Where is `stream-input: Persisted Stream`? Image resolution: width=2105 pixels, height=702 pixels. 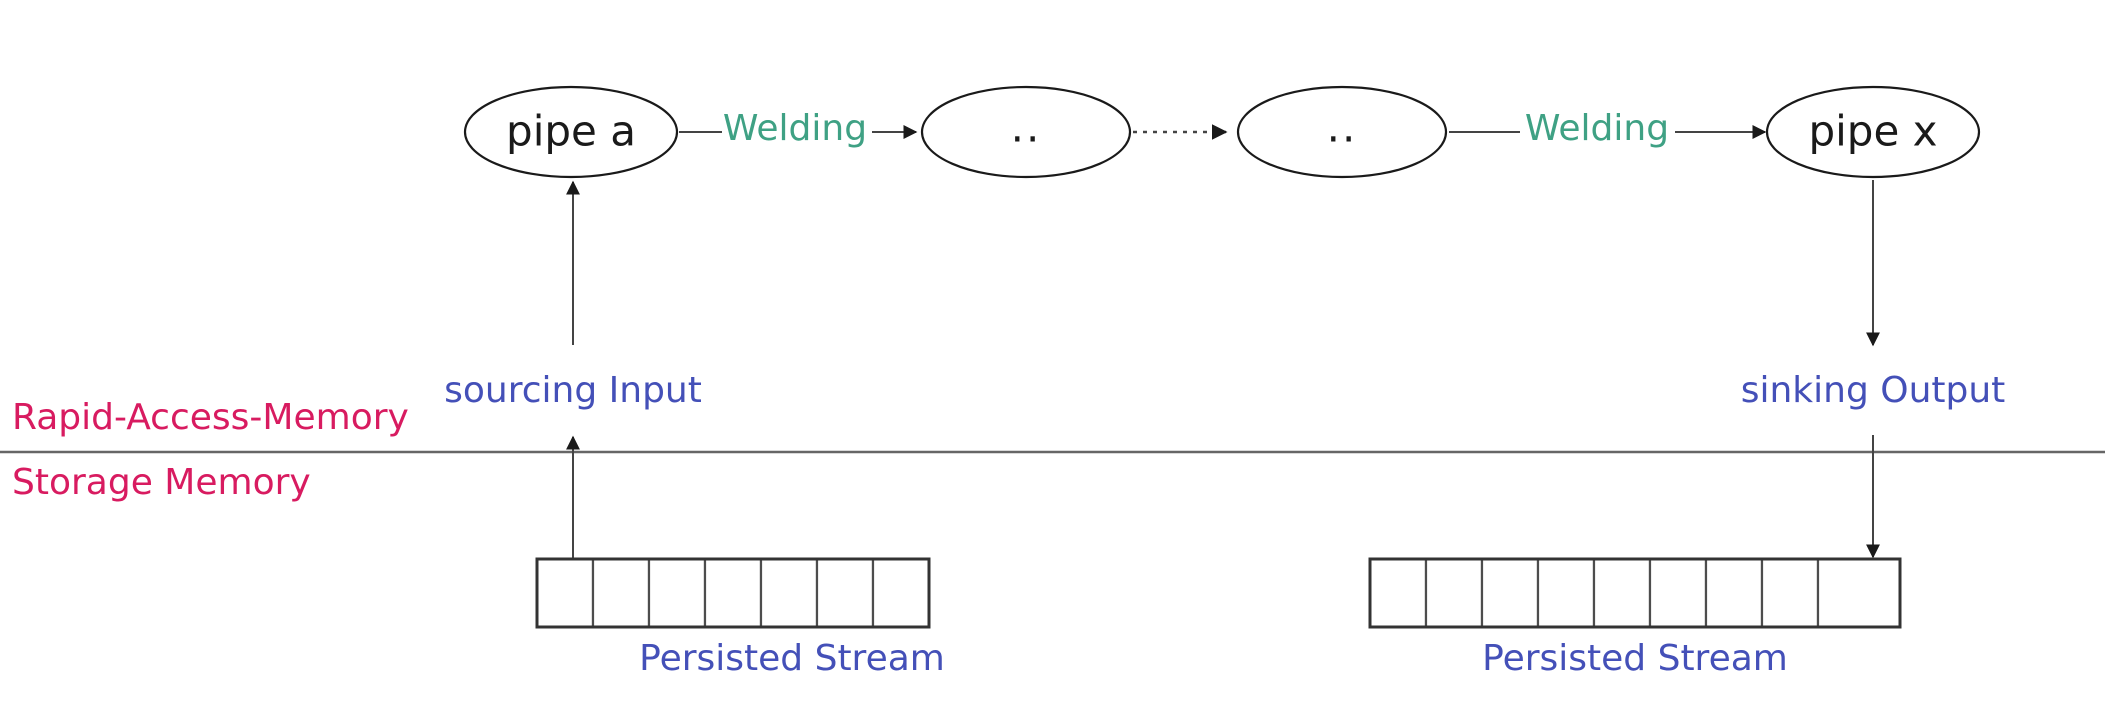 stream-input: Persisted Stream is located at coordinates (740, 618).